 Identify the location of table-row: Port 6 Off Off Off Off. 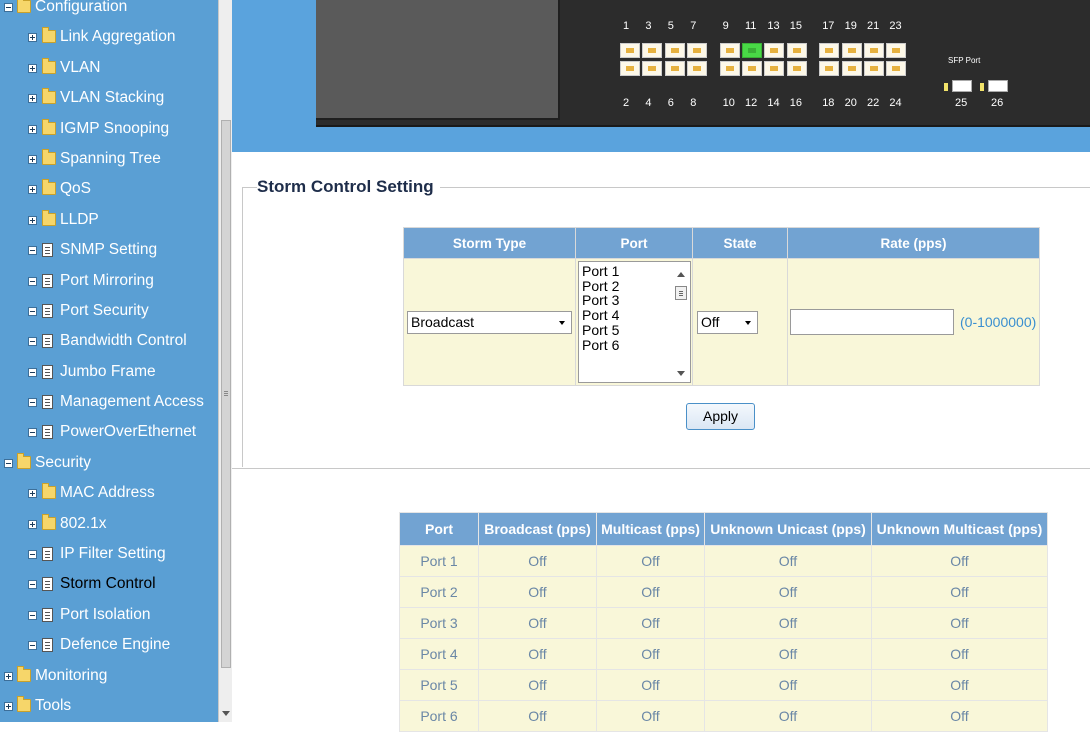
(723, 716).